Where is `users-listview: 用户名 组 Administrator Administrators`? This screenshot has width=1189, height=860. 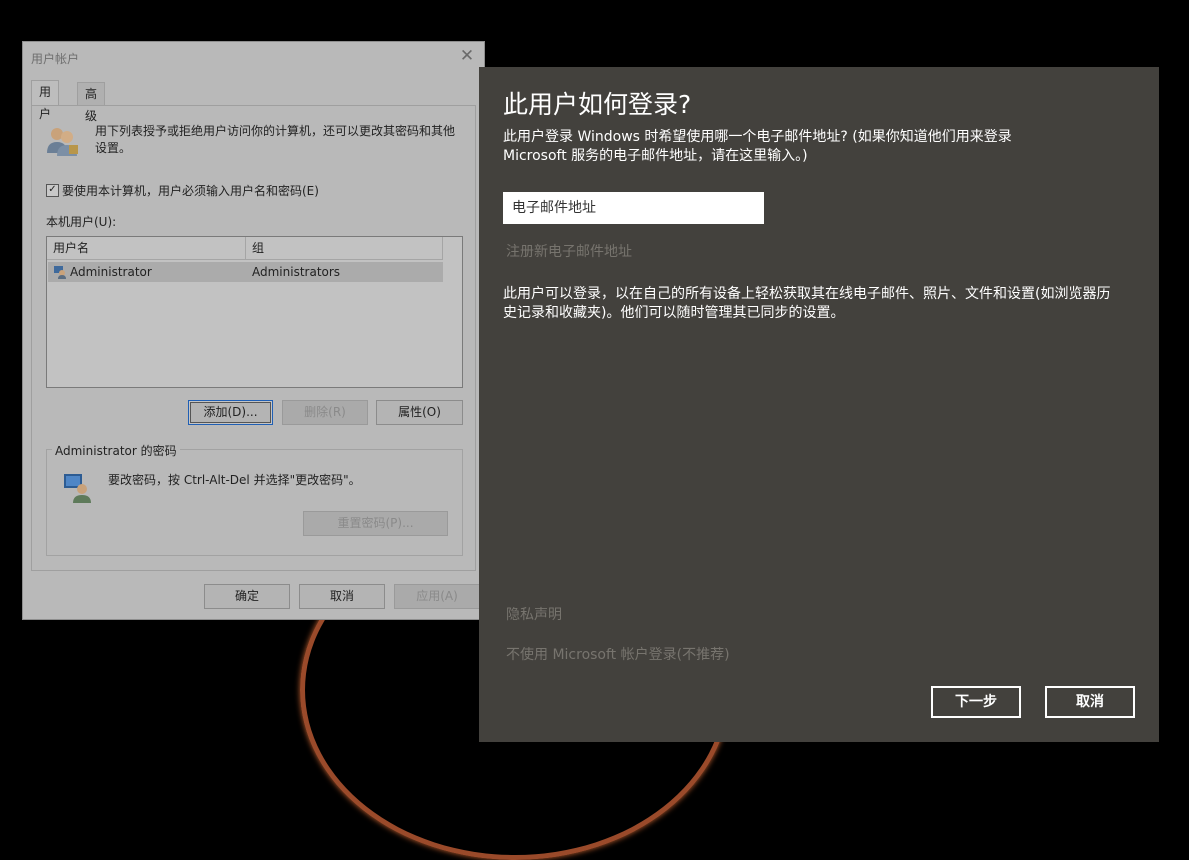
users-listview: 用户名 组 Administrator Administrators is located at coordinates (254, 312).